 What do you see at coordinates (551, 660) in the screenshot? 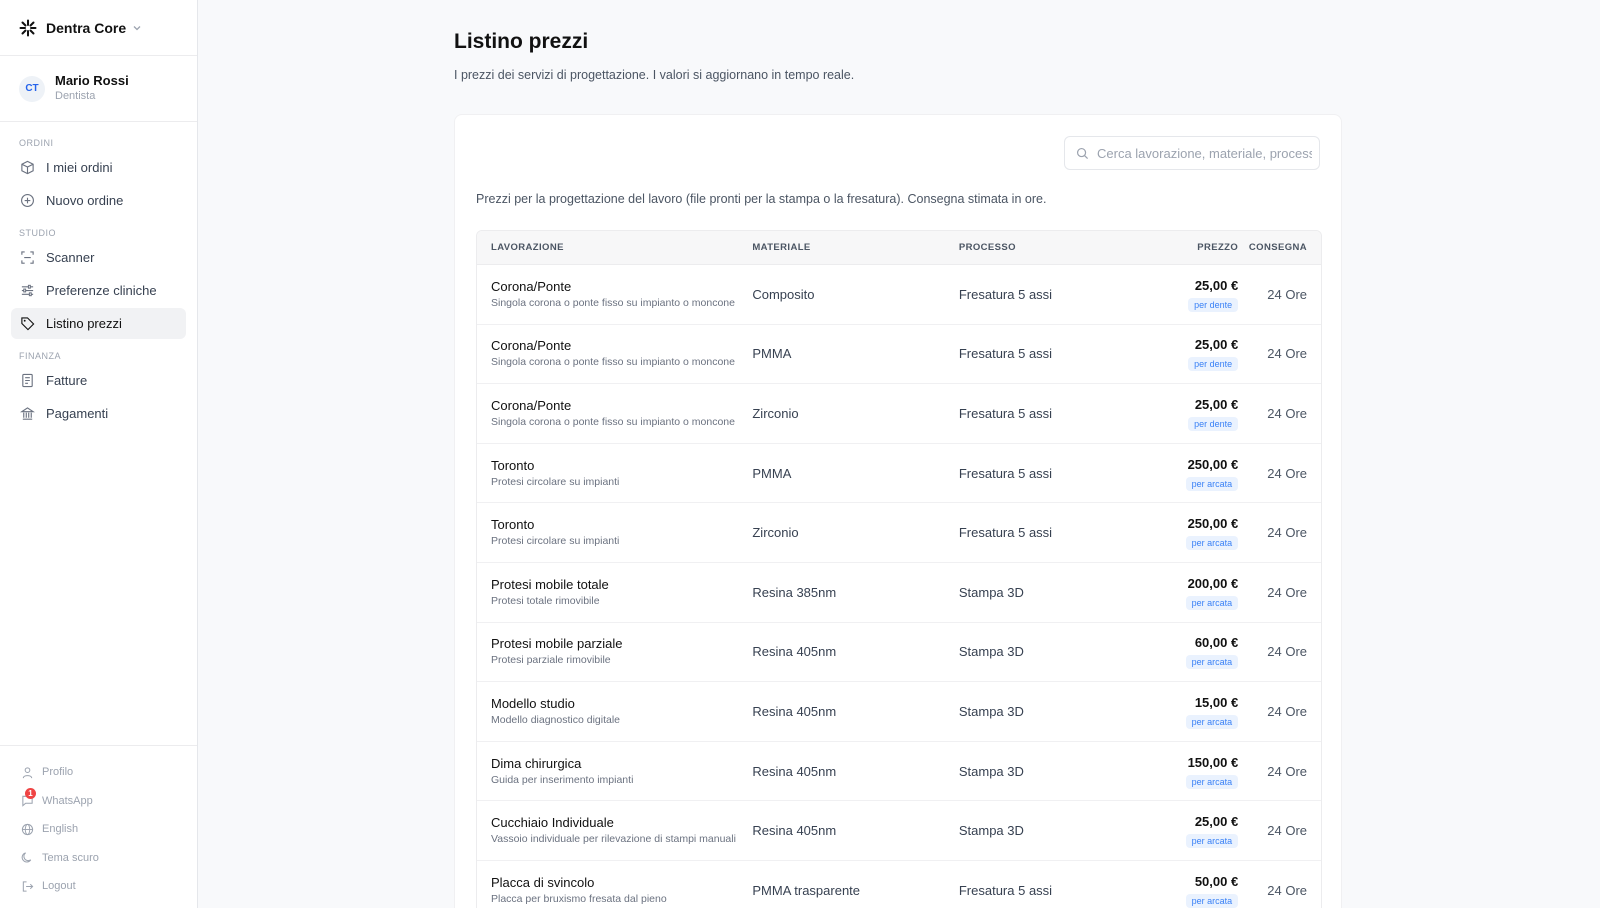
I see `service-description: Protesi parziale rimovibile` at bounding box center [551, 660].